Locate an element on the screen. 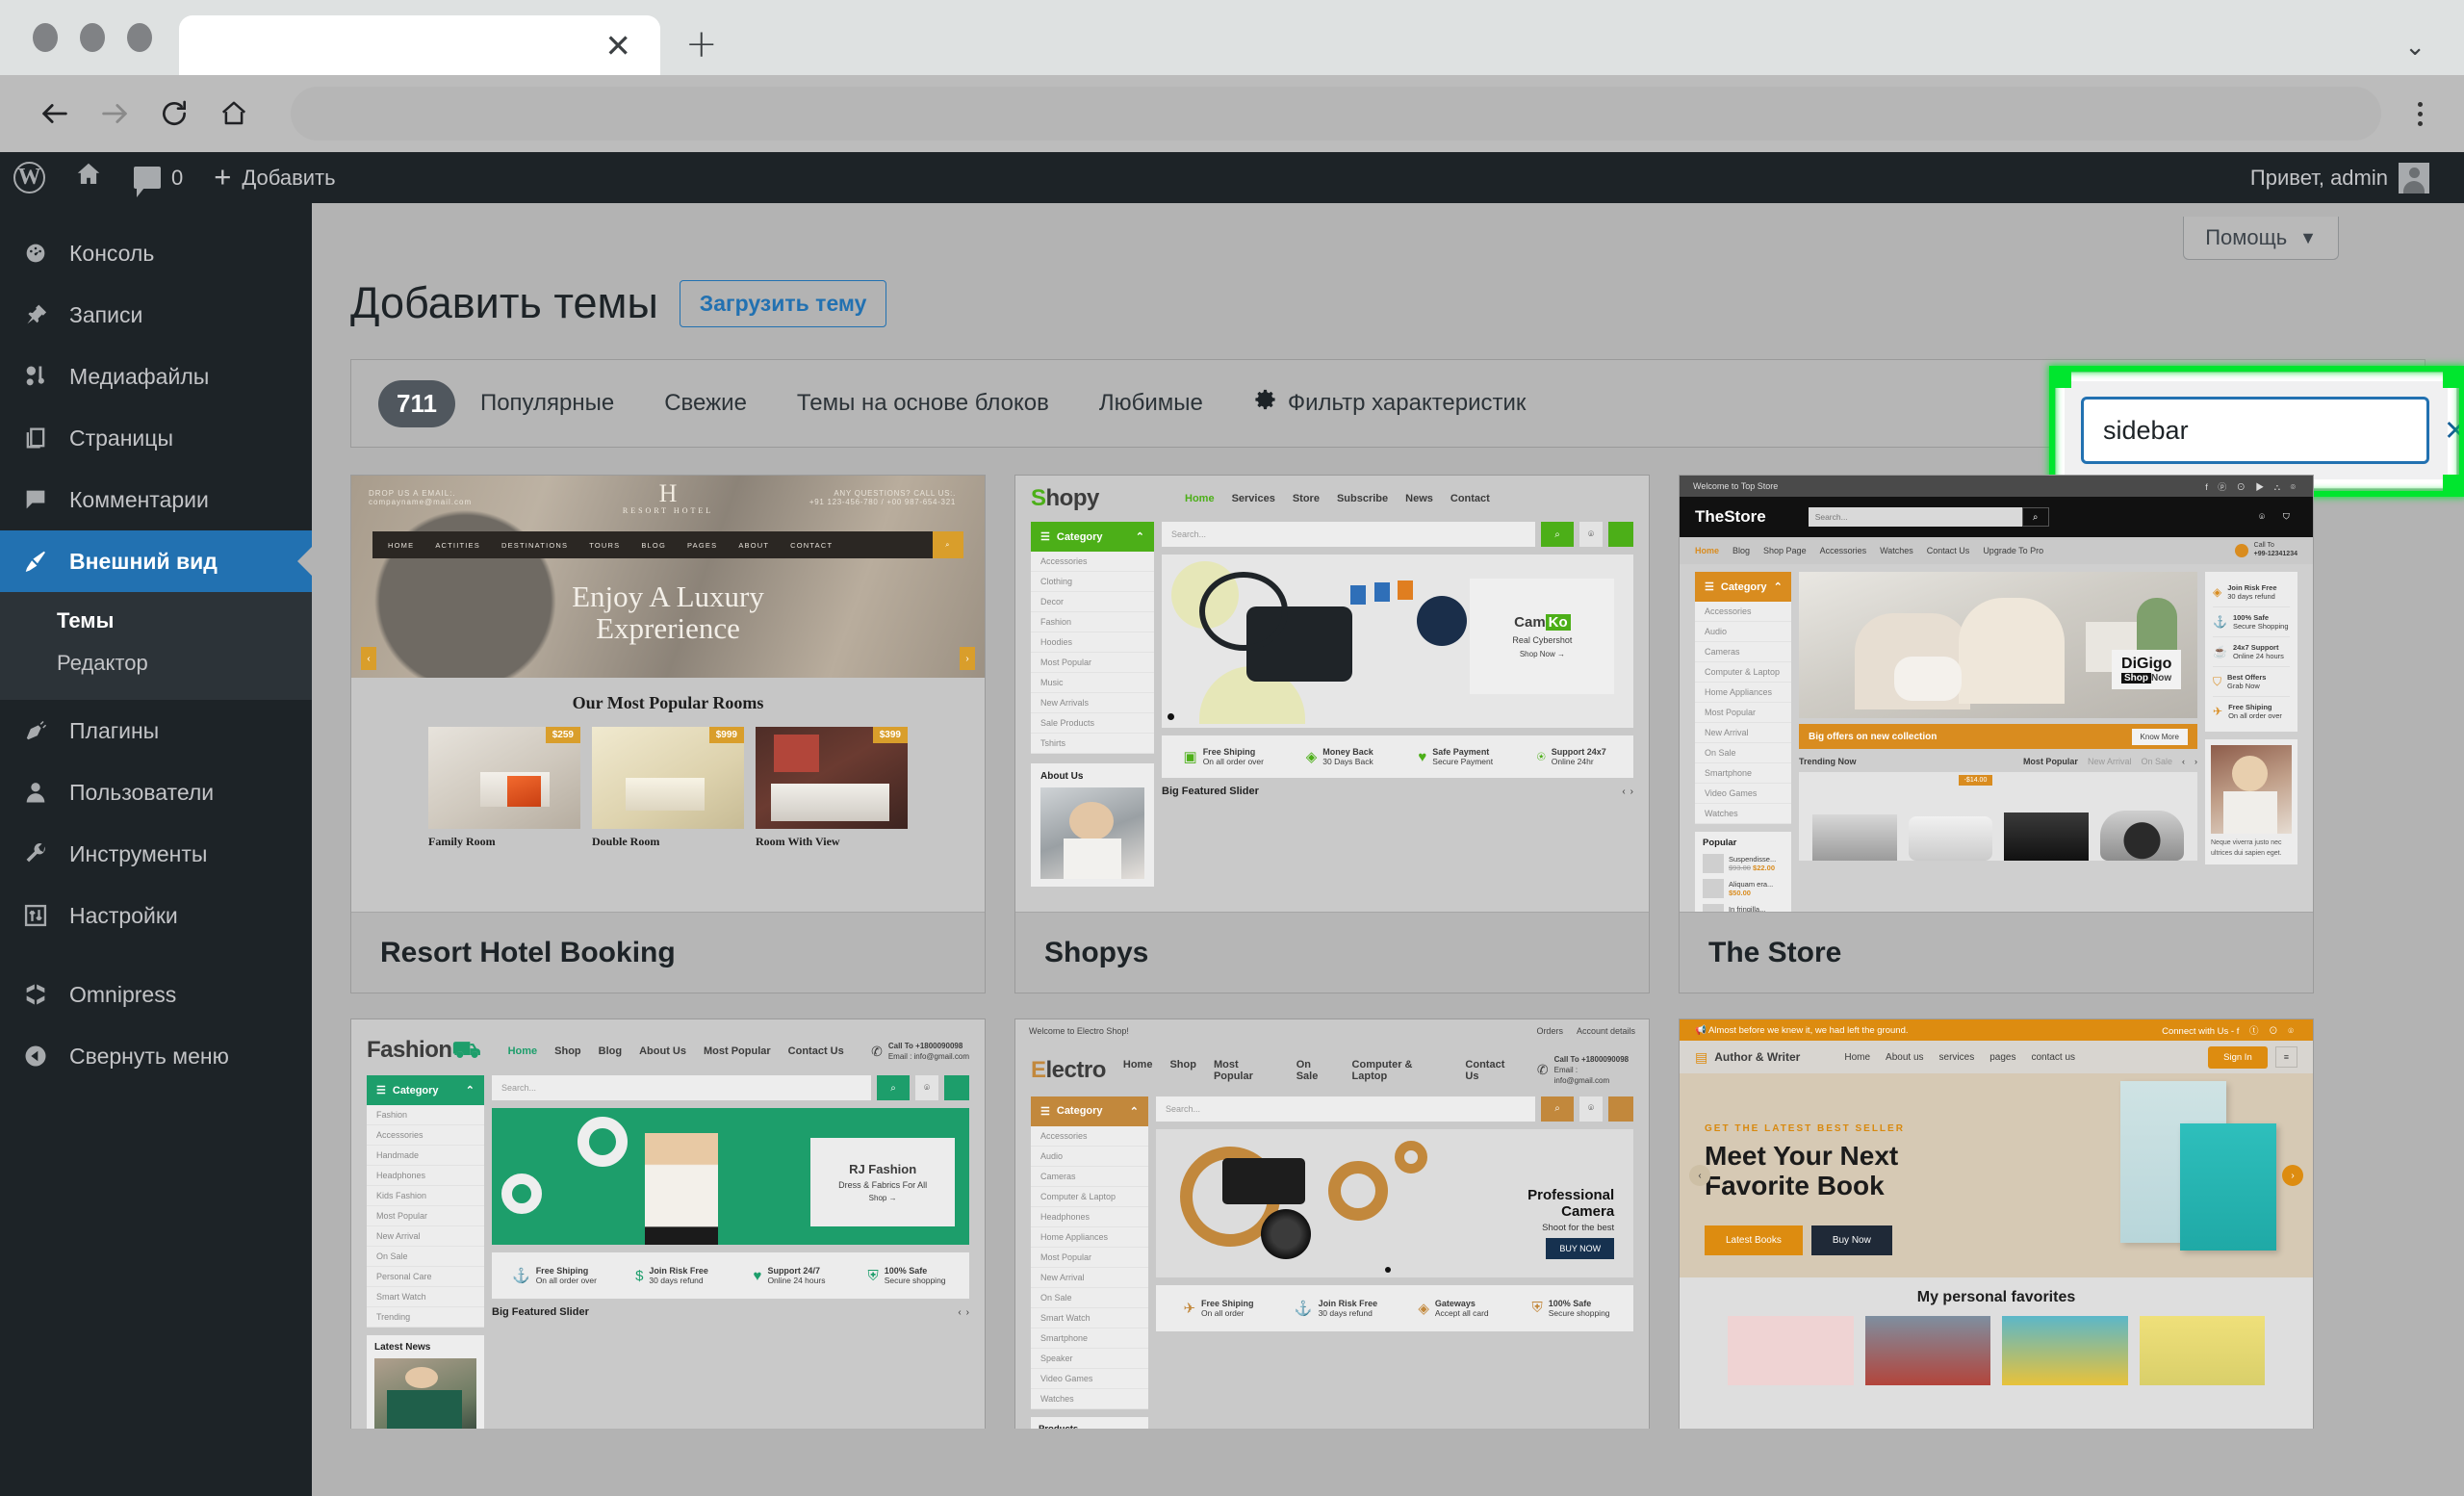  nav-link: News is located at coordinates (1419, 499).